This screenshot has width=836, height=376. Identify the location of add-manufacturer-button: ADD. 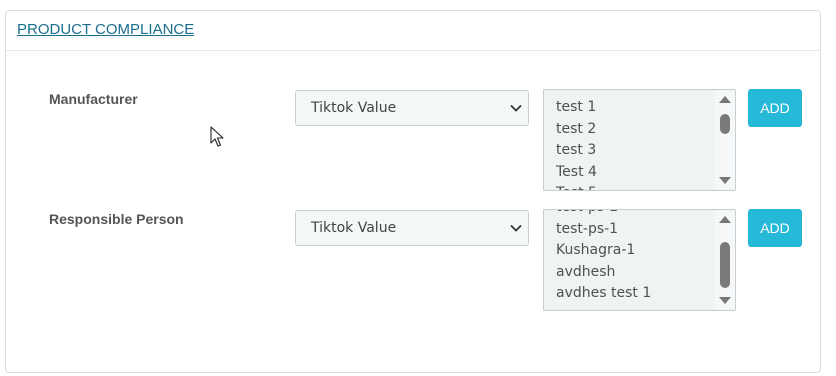
(775, 108).